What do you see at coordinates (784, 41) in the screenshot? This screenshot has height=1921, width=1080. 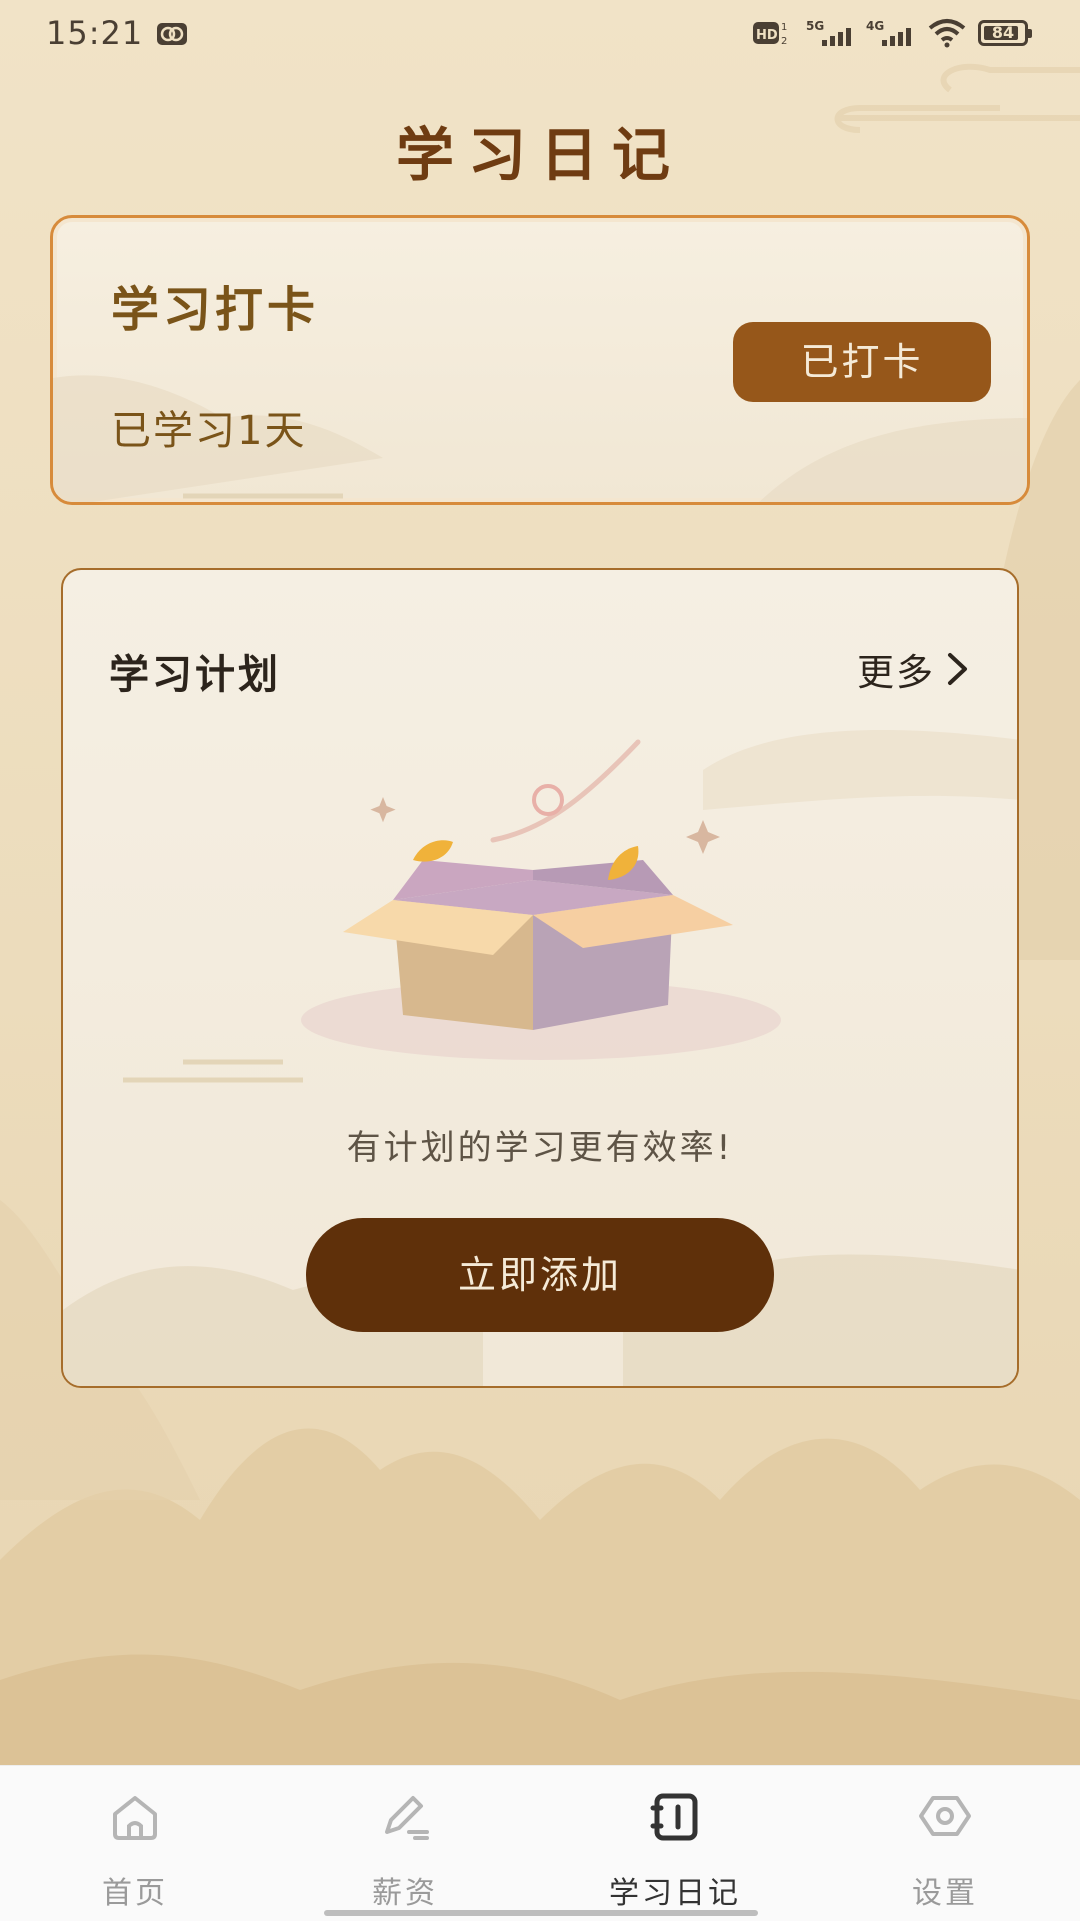 I see `svg-text: 2` at bounding box center [784, 41].